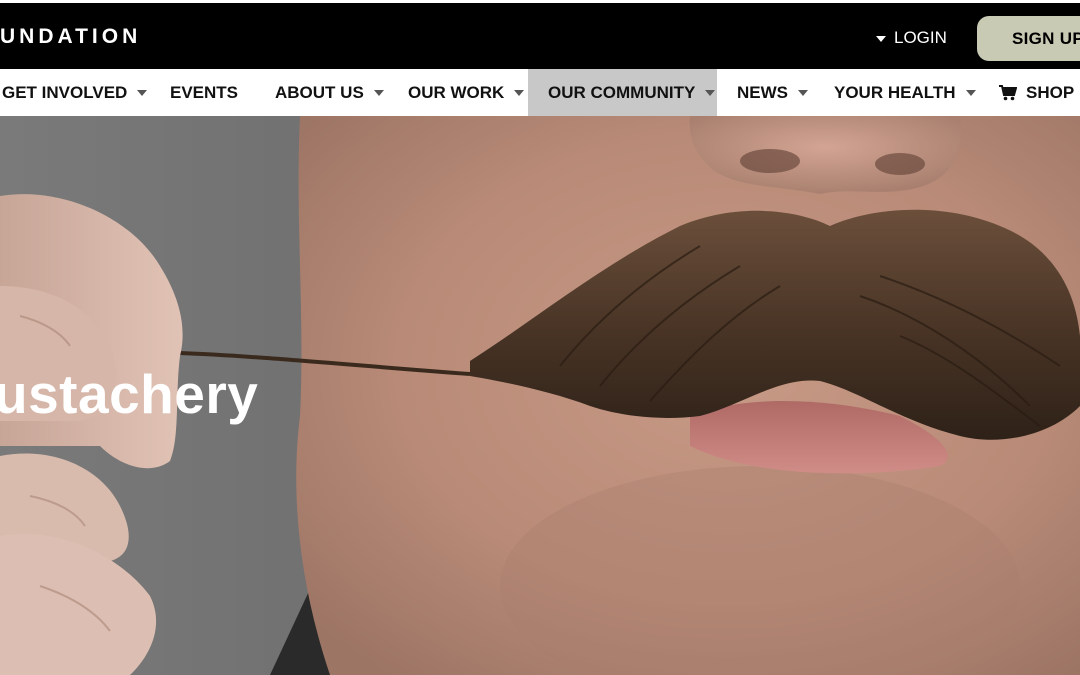 The height and width of the screenshot is (675, 1080). I want to click on nav-item-news: NEWS, so click(772, 92).